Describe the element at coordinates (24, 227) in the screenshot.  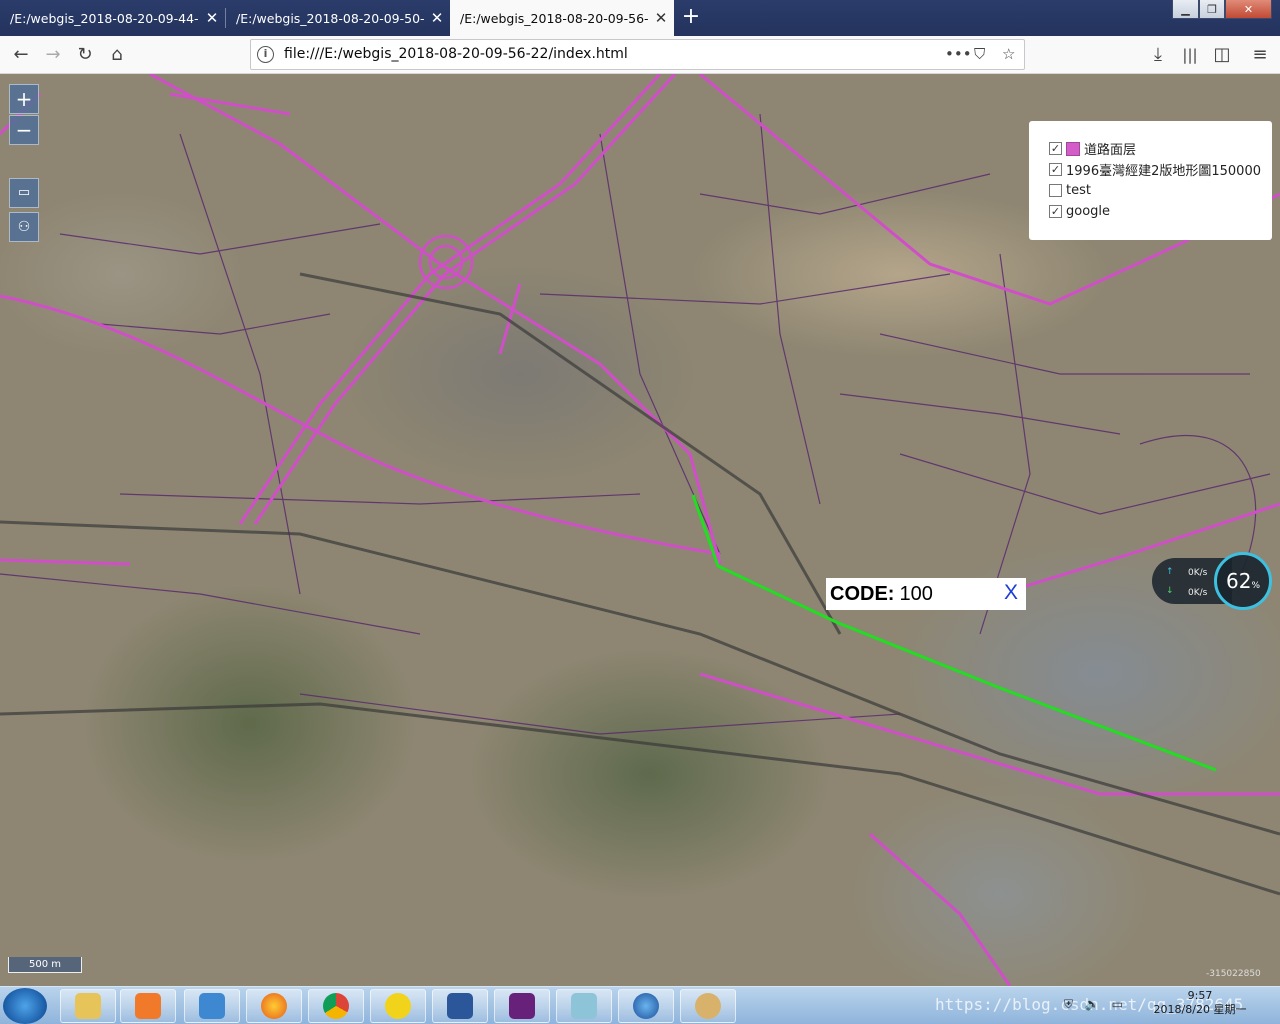
I see `binoculars-icon: ⚇` at that location.